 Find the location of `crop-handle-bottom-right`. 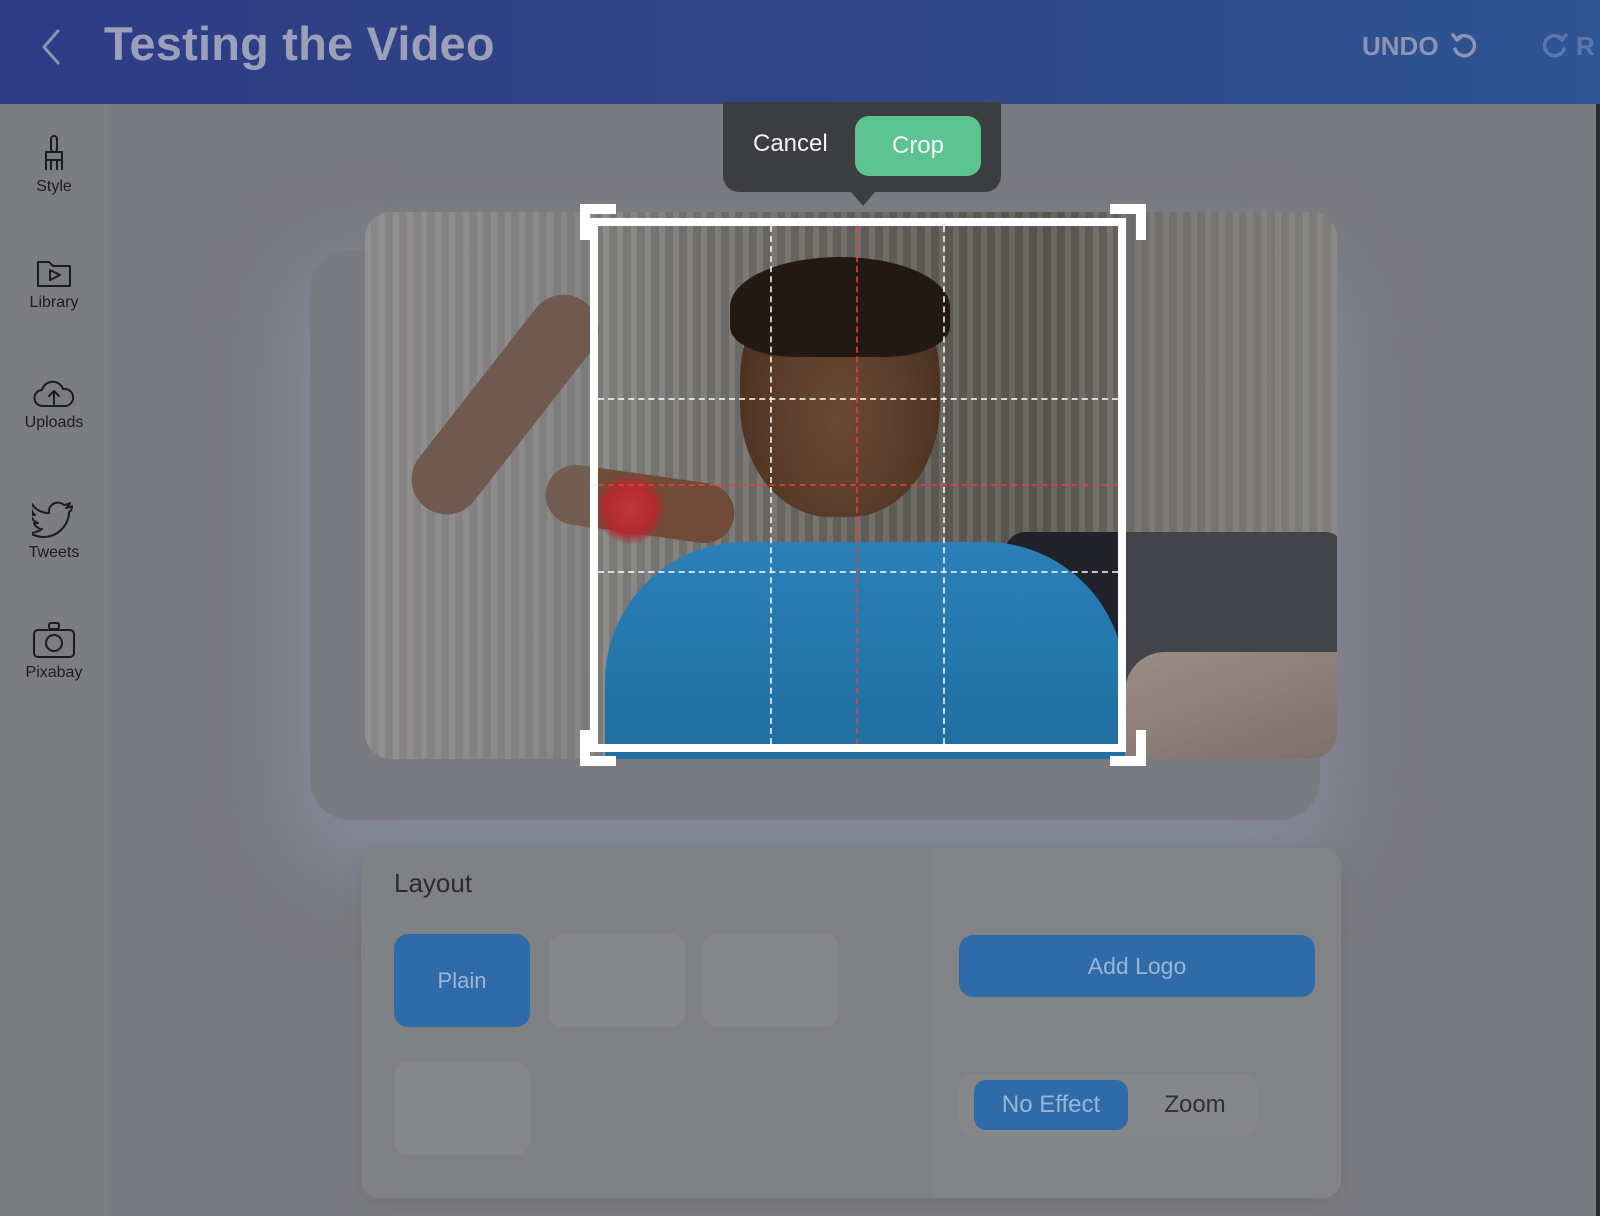

crop-handle-bottom-right is located at coordinates (1141, 748).